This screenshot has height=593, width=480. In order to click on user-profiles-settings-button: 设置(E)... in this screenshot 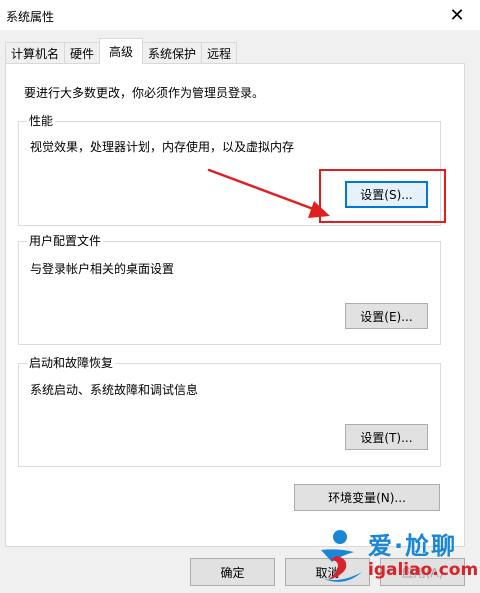, I will do `click(386, 316)`.